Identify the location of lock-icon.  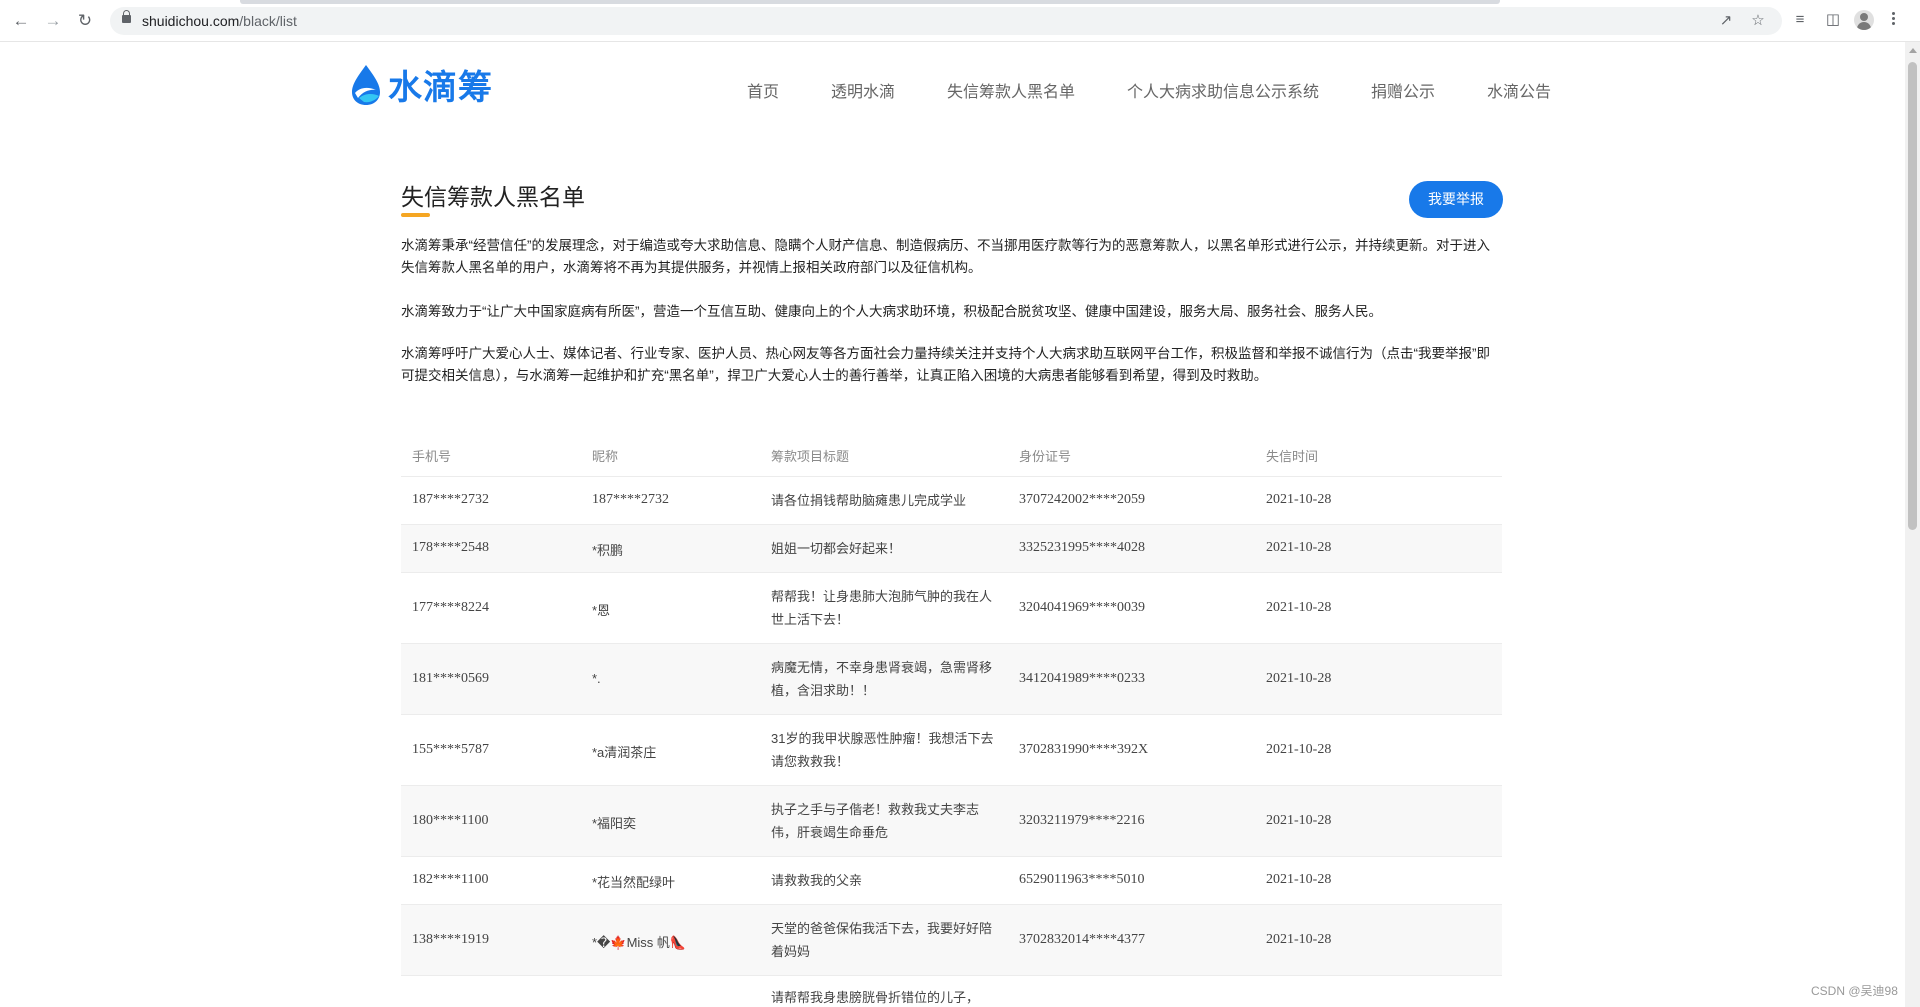
(126, 16).